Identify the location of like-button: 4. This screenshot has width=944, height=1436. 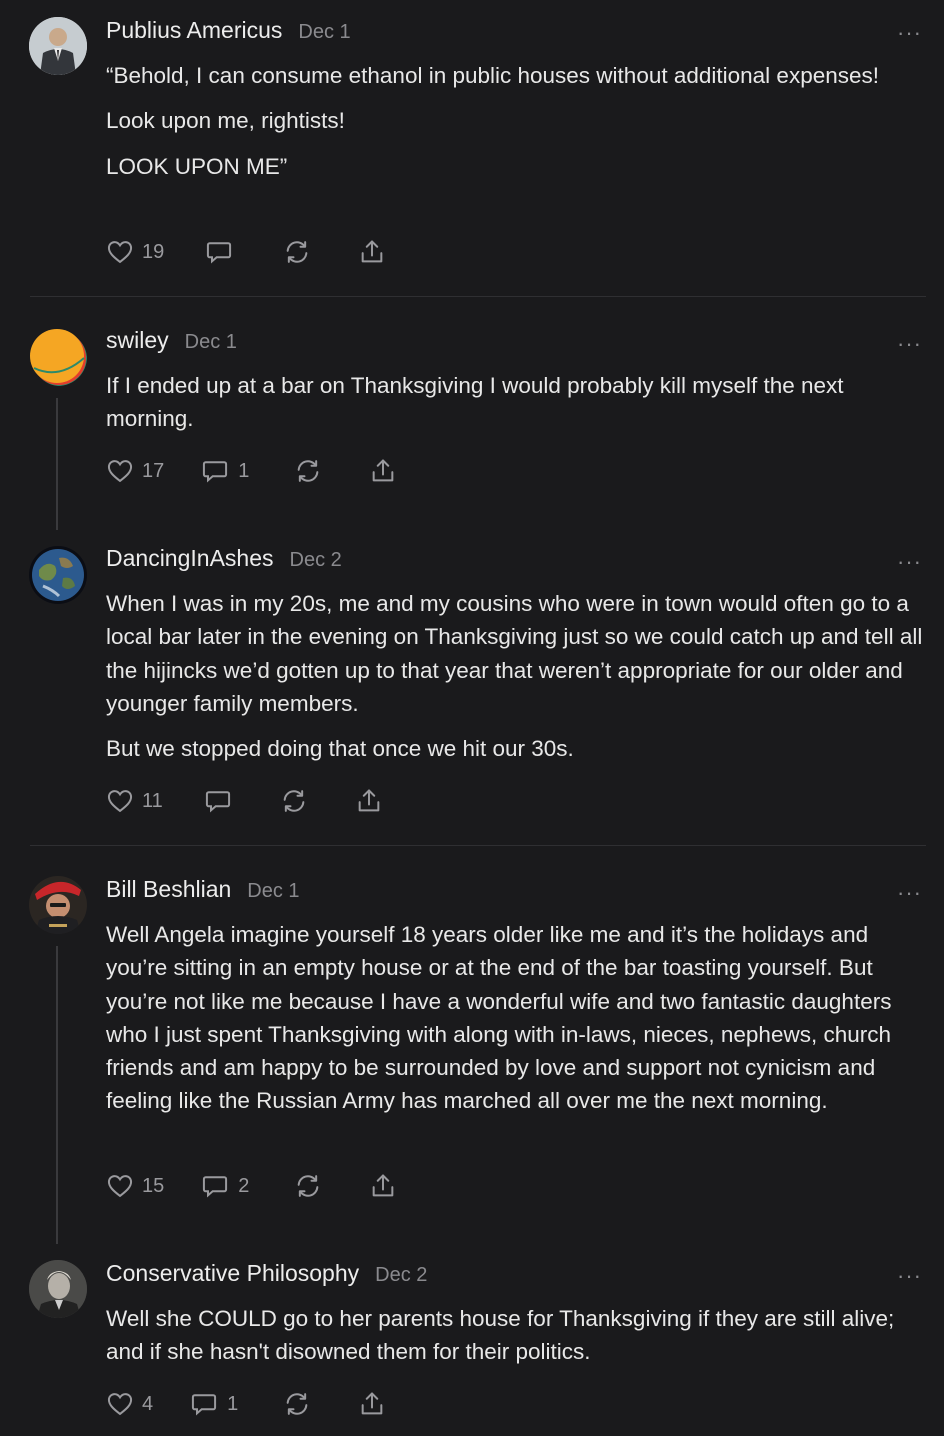
(129, 1404).